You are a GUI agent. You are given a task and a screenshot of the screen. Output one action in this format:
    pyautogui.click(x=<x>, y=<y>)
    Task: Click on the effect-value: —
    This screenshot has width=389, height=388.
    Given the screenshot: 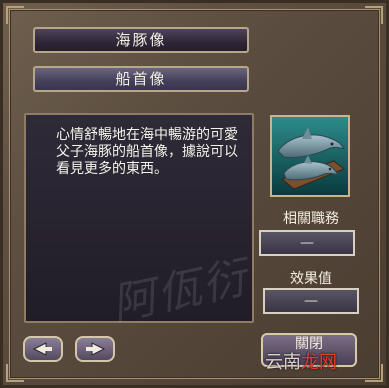 What is the action you would take?
    pyautogui.click(x=311, y=301)
    